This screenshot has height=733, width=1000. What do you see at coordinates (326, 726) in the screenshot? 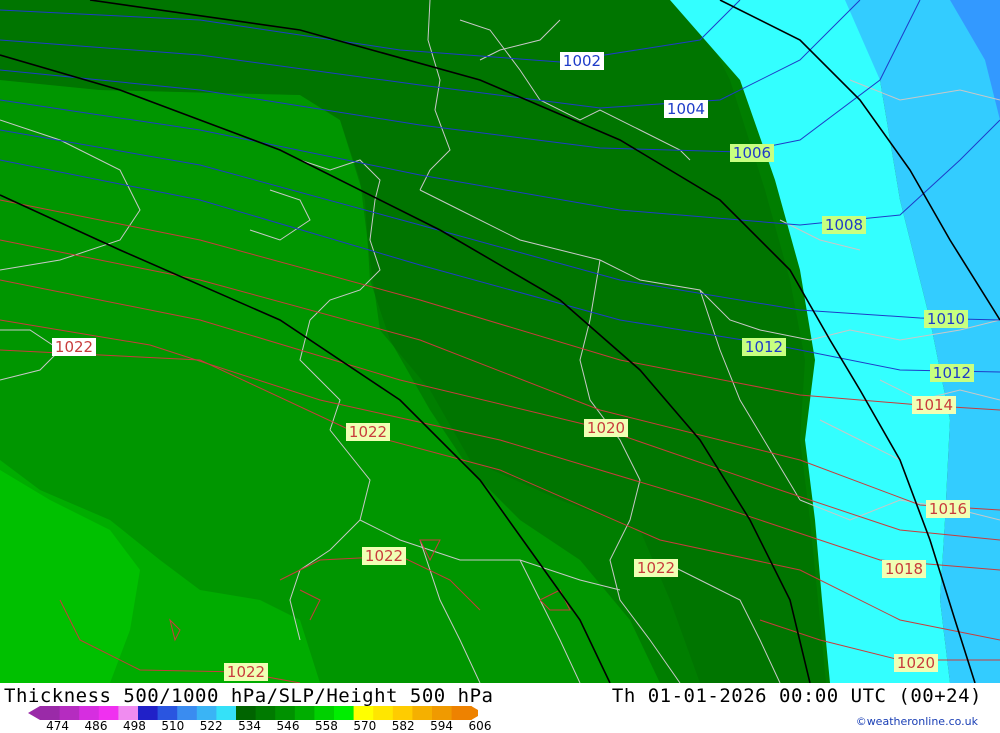
I see `legend-tick-label: 558` at bounding box center [326, 726].